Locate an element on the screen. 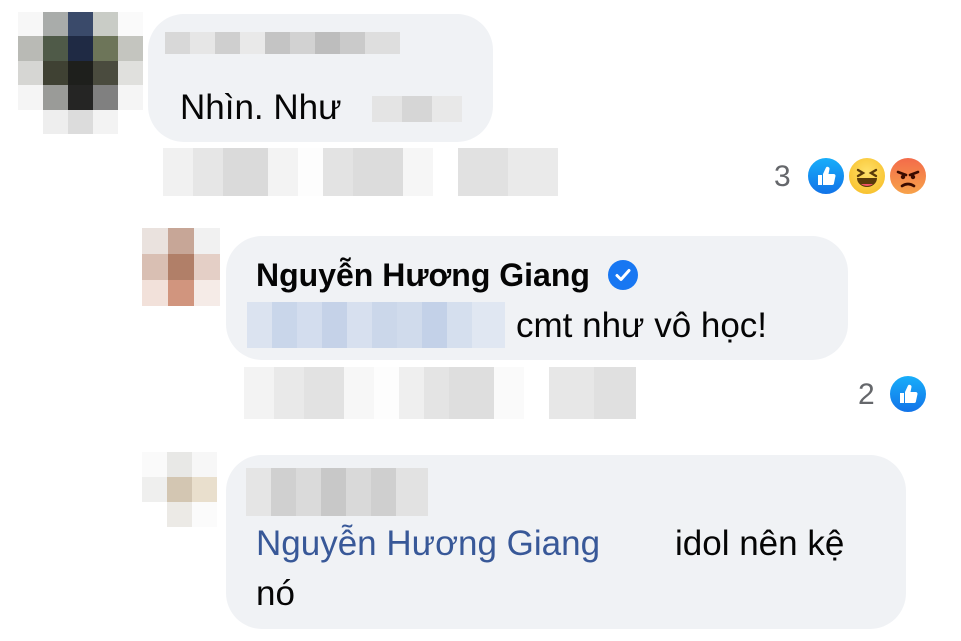 The width and height of the screenshot is (961, 641). mention-link: Nguyễn Hương Giang is located at coordinates (428, 544).